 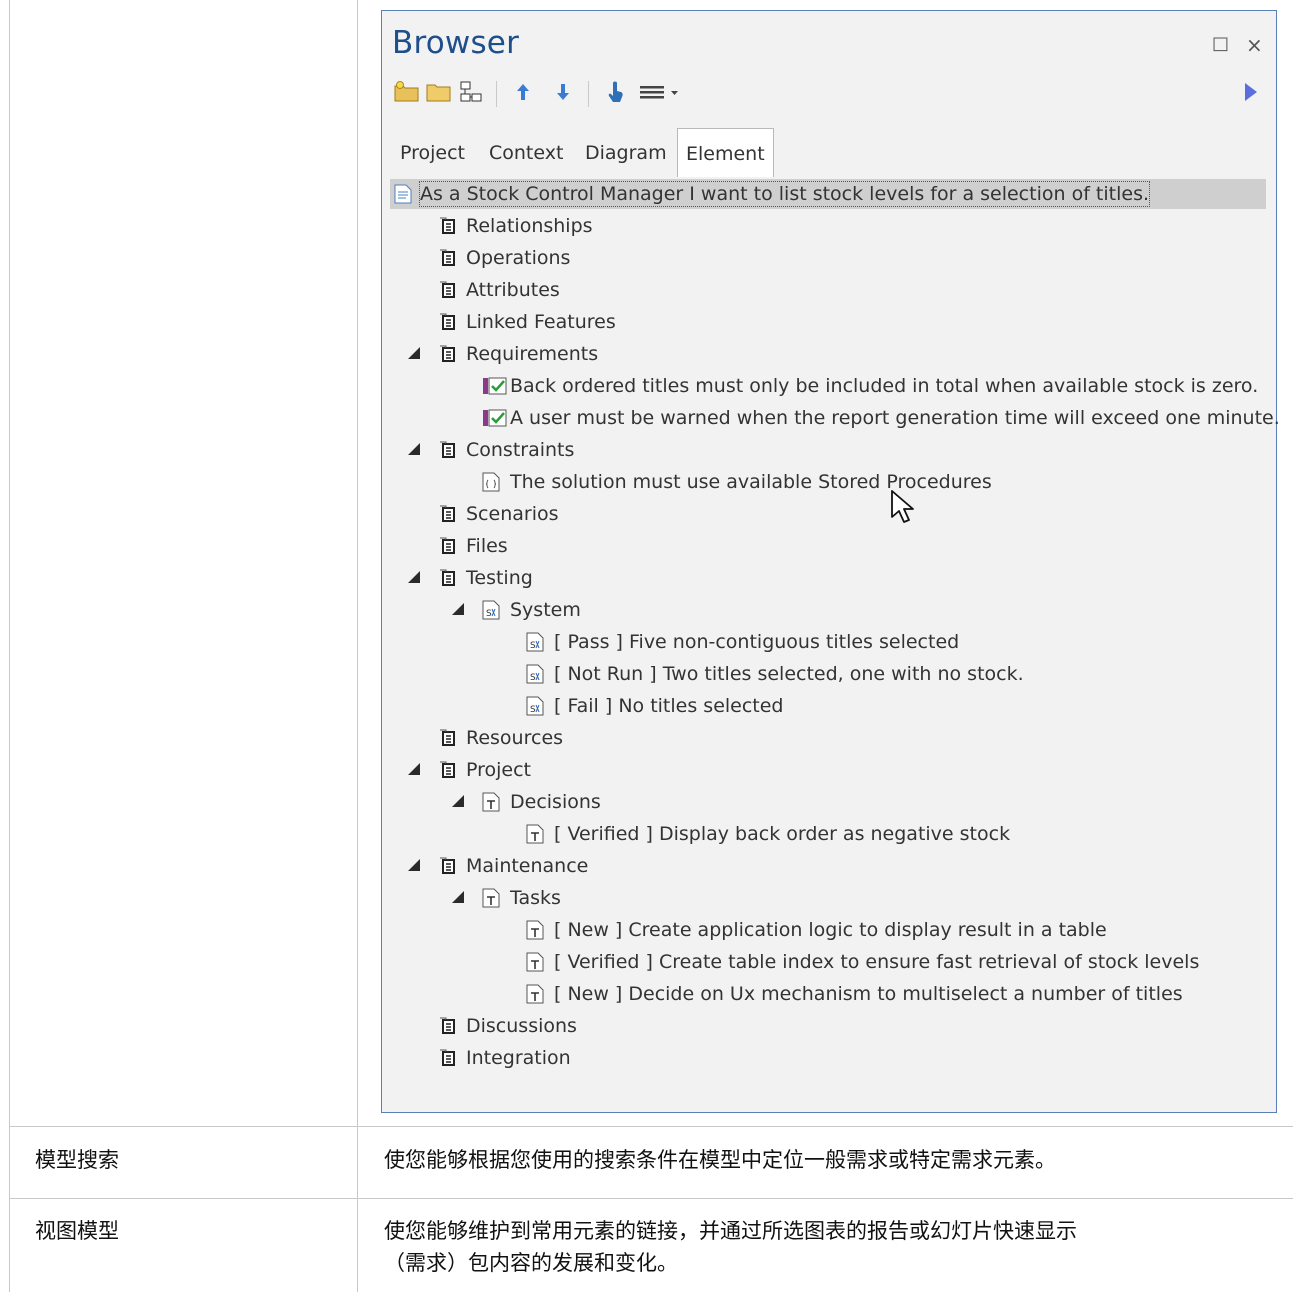 What do you see at coordinates (615, 92) in the screenshot?
I see `locate-icon` at bounding box center [615, 92].